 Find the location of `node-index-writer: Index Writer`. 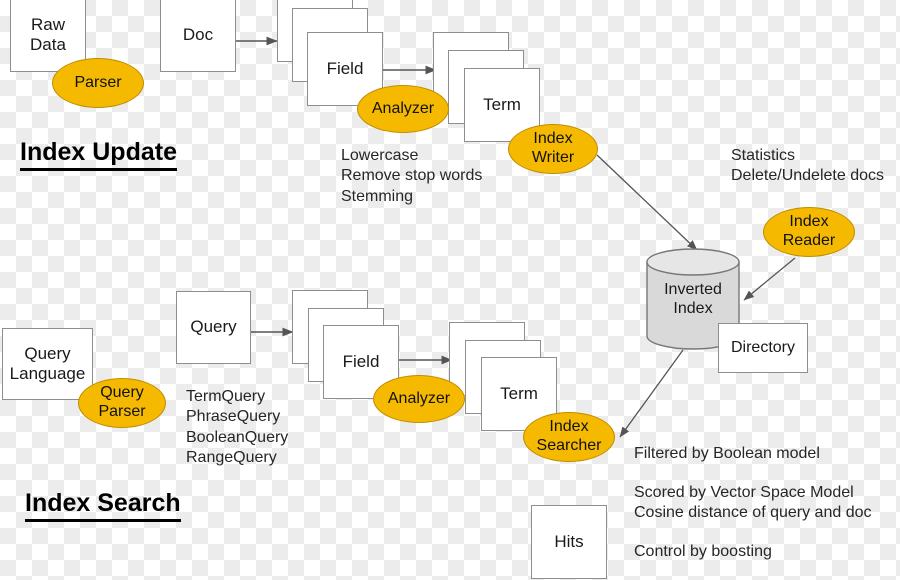

node-index-writer: Index Writer is located at coordinates (553, 149).